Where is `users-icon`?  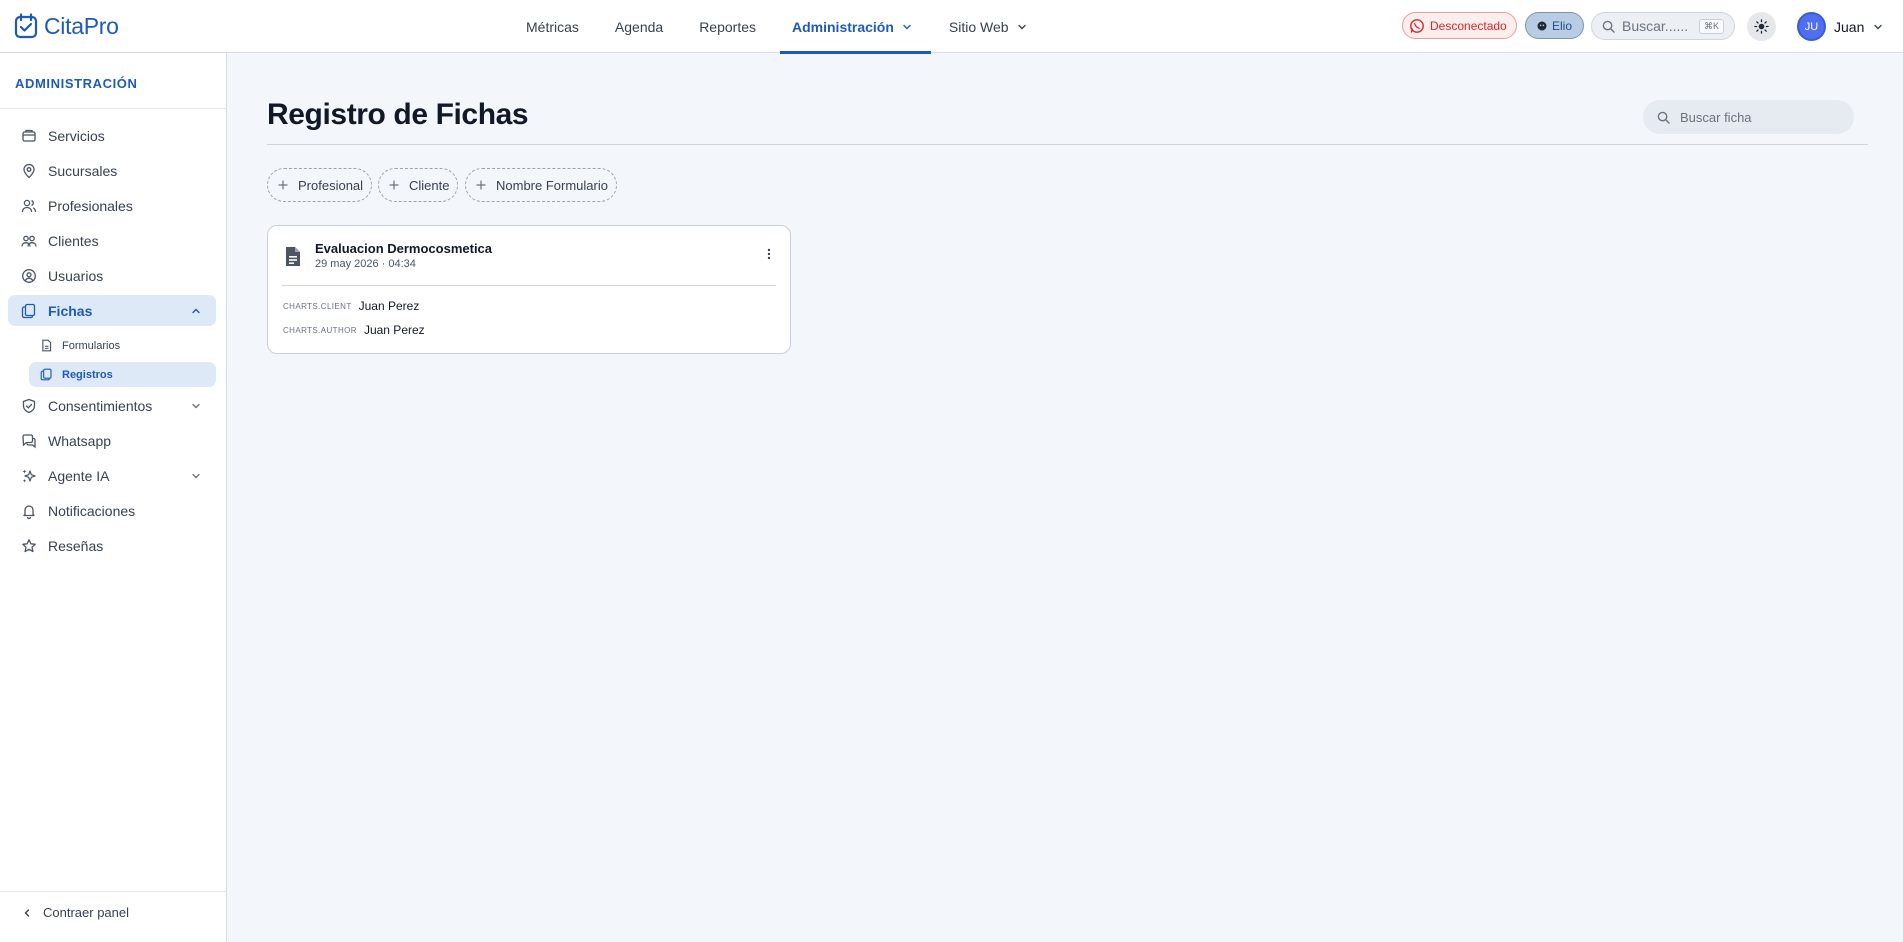
users-icon is located at coordinates (29, 205).